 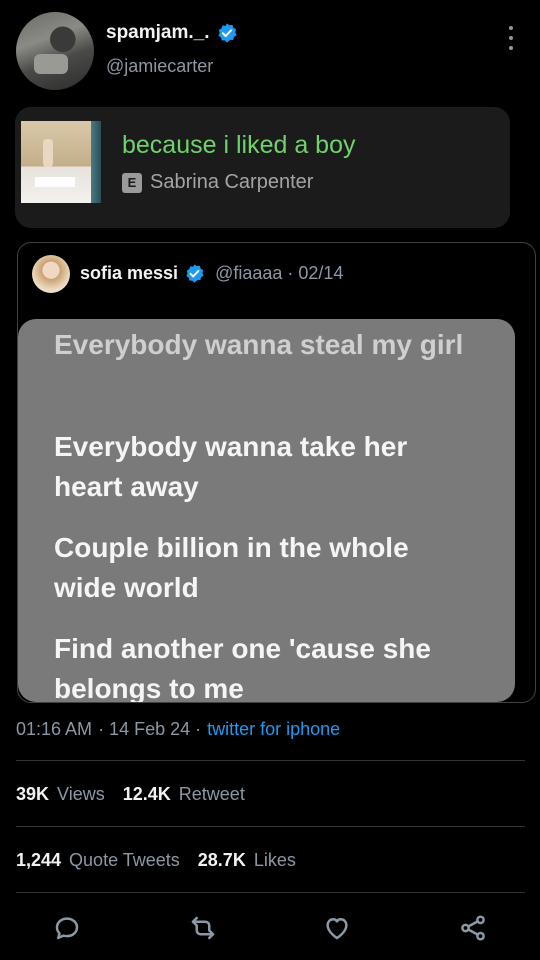 What do you see at coordinates (54, 729) in the screenshot?
I see `tweet-time: 01:16 AM` at bounding box center [54, 729].